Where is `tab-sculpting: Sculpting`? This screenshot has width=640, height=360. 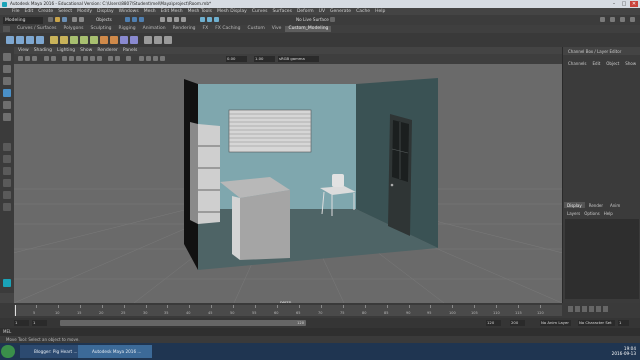 tab-sculpting: Sculpting is located at coordinates (101, 29).